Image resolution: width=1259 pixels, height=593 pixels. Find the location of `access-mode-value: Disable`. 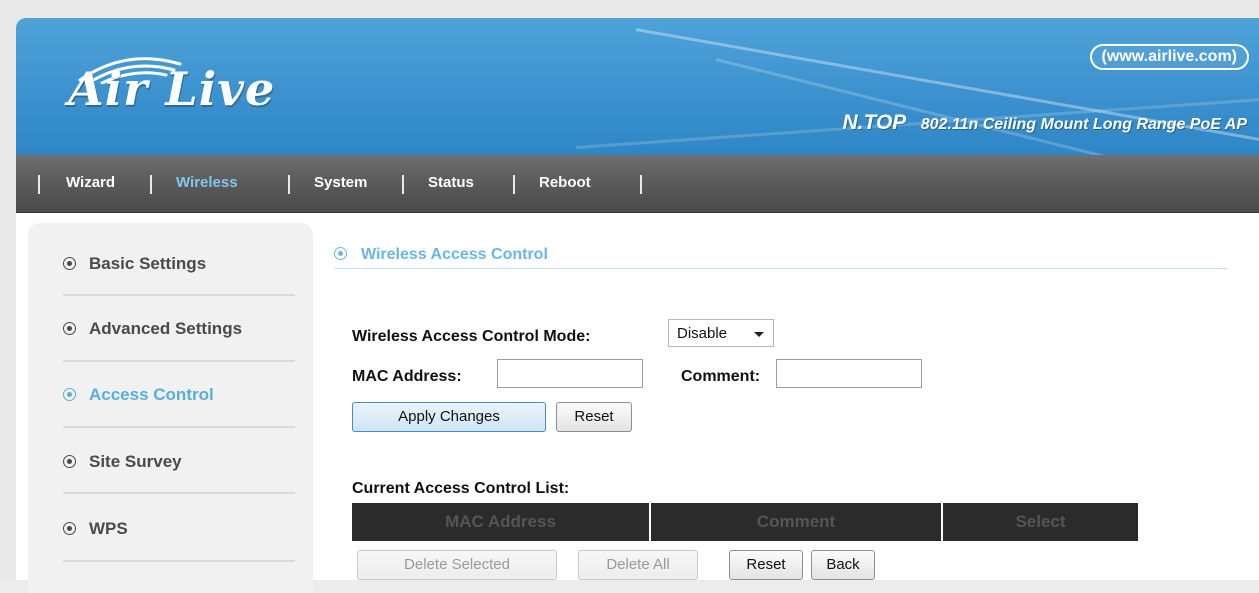

access-mode-value: Disable is located at coordinates (702, 333).